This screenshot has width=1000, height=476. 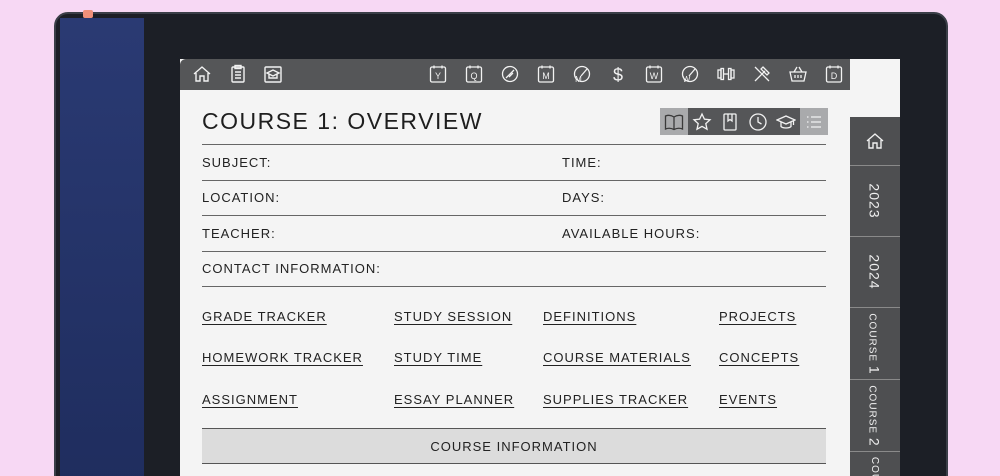 I want to click on status-led, so click(x=88, y=14).